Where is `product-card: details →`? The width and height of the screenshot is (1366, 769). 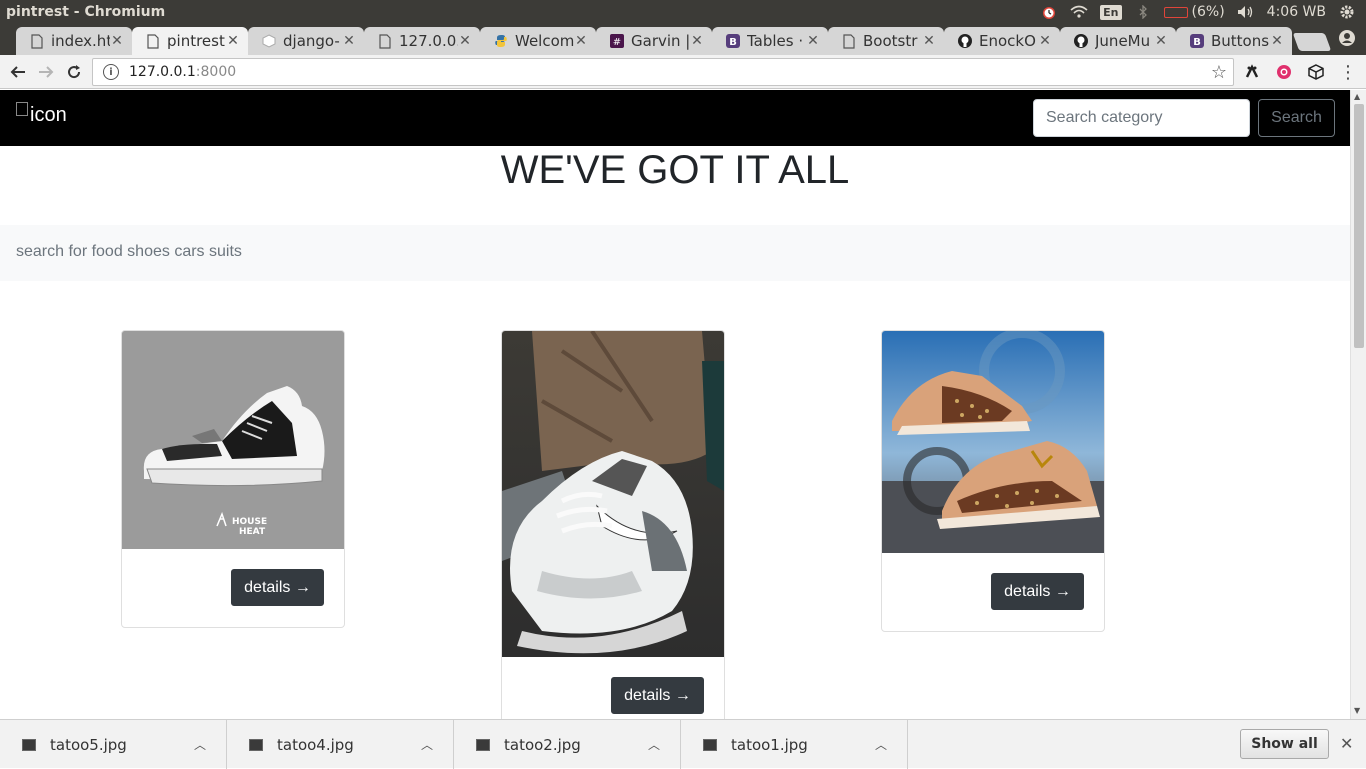
product-card: details → is located at coordinates (613, 524).